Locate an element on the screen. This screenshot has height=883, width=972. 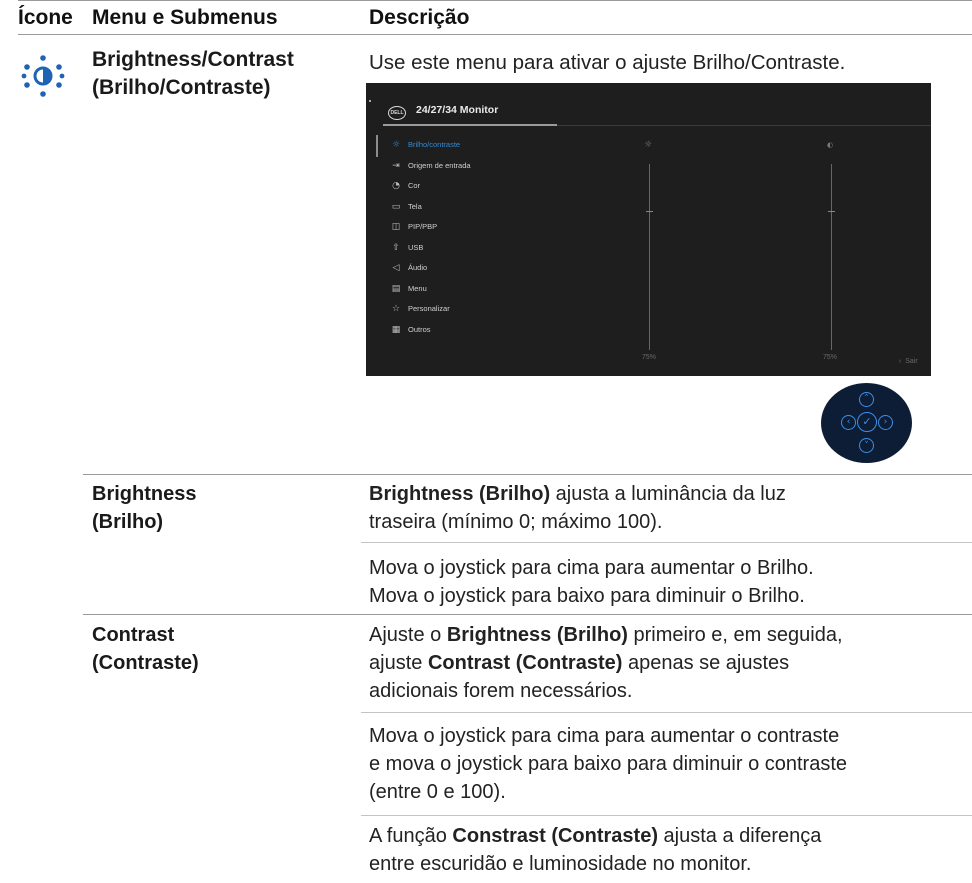
osd-menu-item-label: Personalizar is located at coordinates (429, 308).